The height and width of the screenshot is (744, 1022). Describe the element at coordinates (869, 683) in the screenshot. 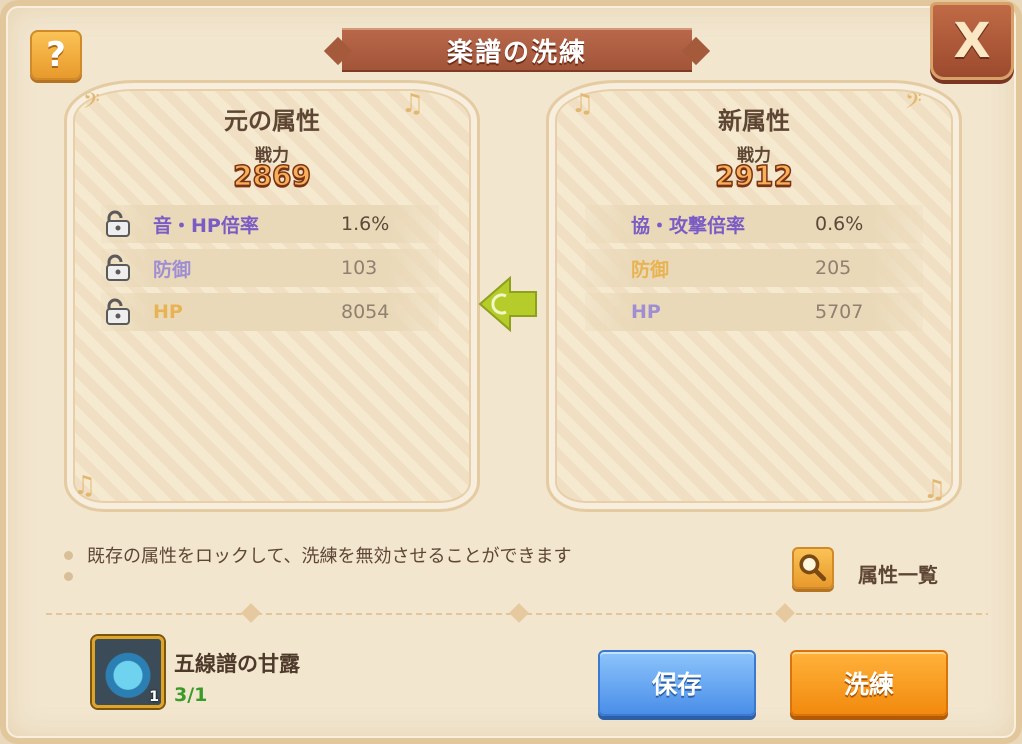

I see `refine-button: 洗練` at that location.